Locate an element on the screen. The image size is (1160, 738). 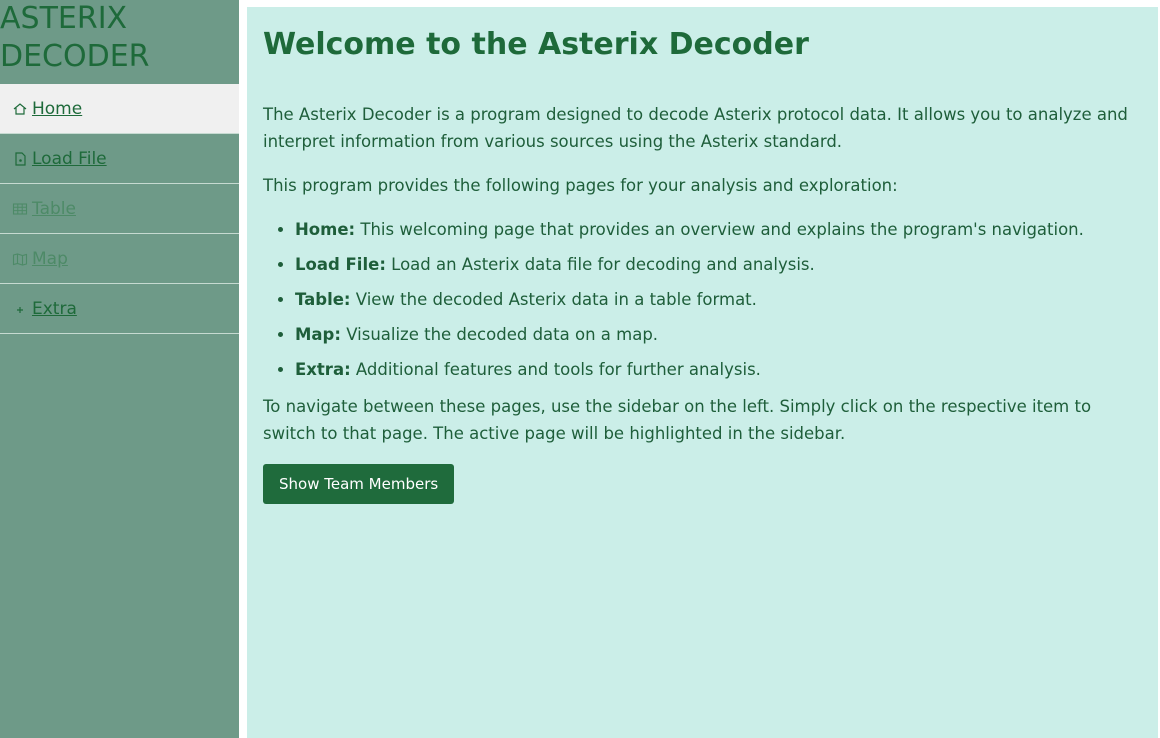
map-icon is located at coordinates (20, 259).